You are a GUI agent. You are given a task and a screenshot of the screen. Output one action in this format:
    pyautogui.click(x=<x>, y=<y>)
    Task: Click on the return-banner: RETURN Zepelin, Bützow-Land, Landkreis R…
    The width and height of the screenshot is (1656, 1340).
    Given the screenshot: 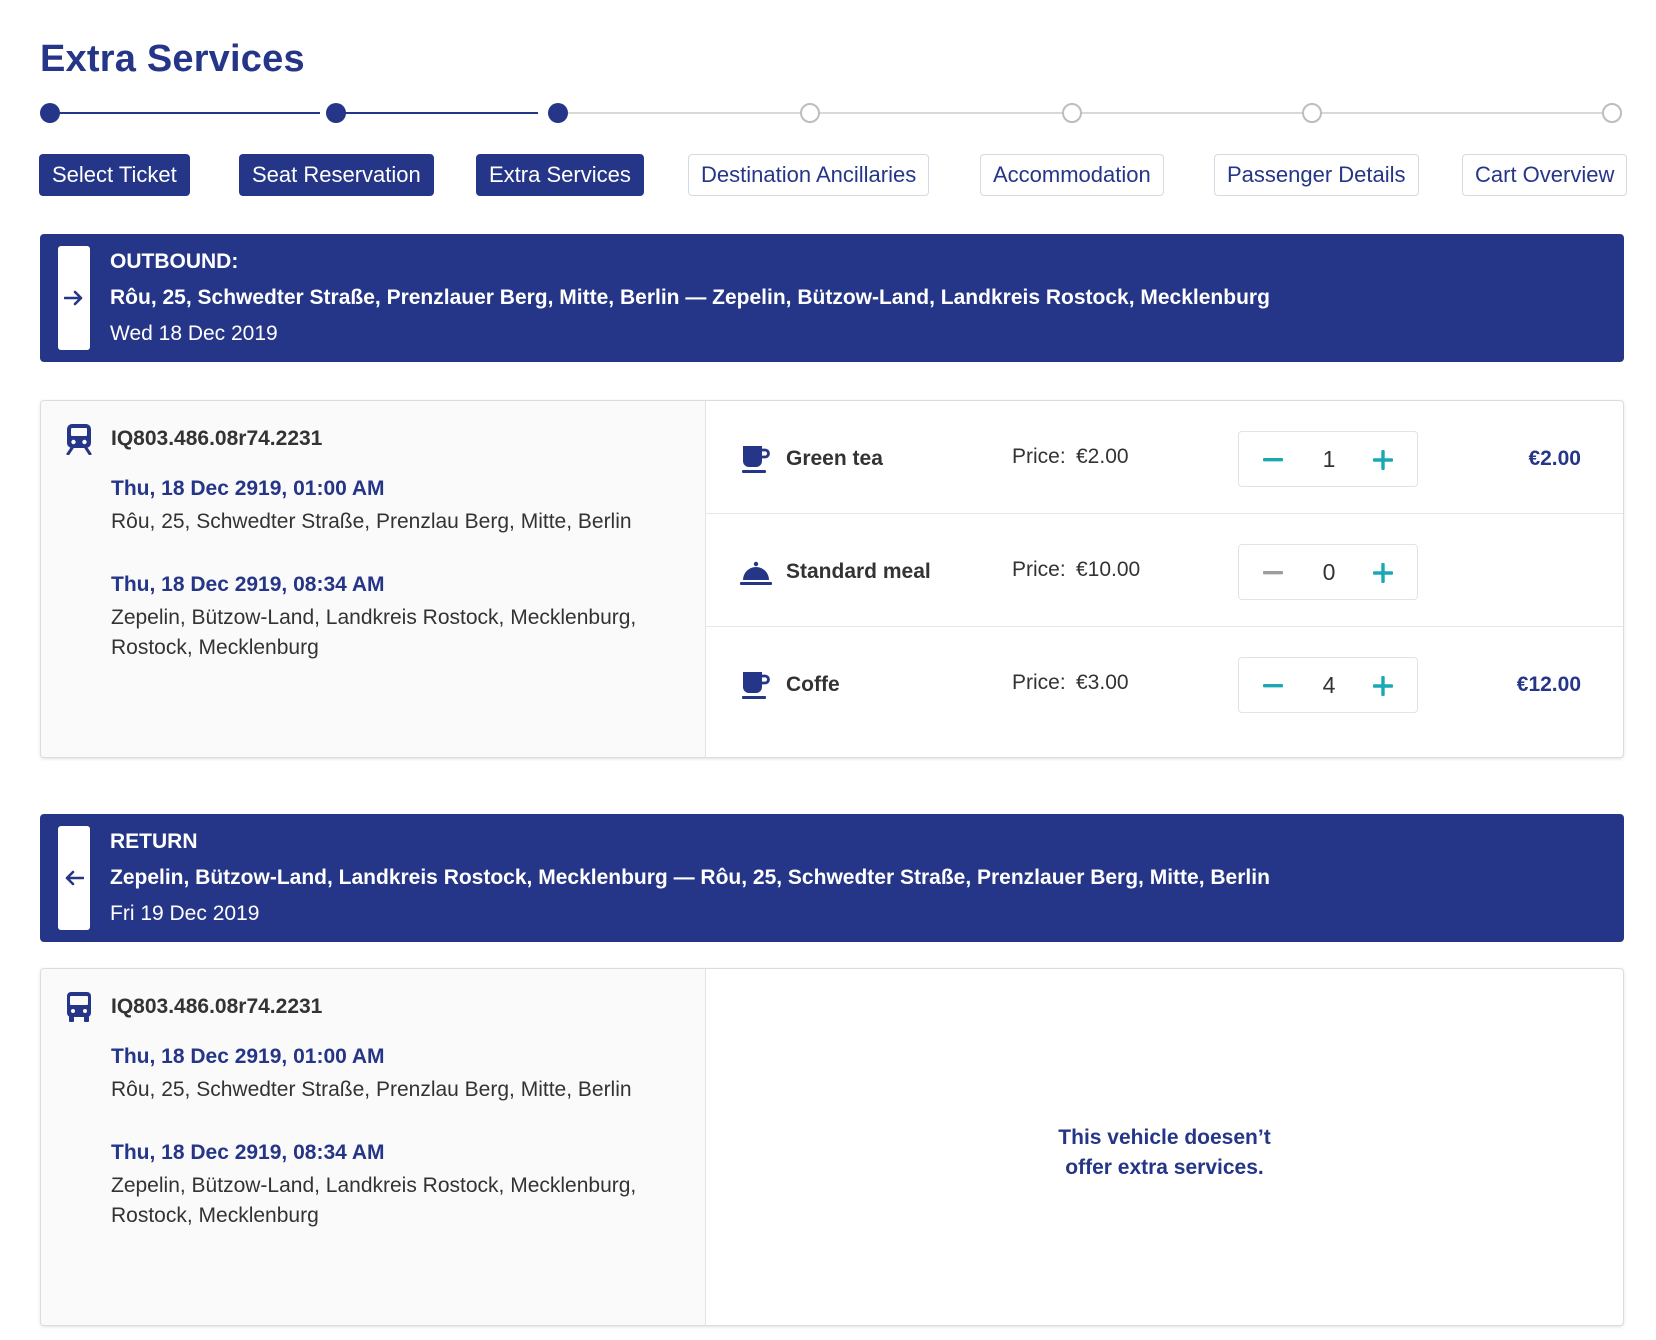 What is the action you would take?
    pyautogui.click(x=832, y=878)
    